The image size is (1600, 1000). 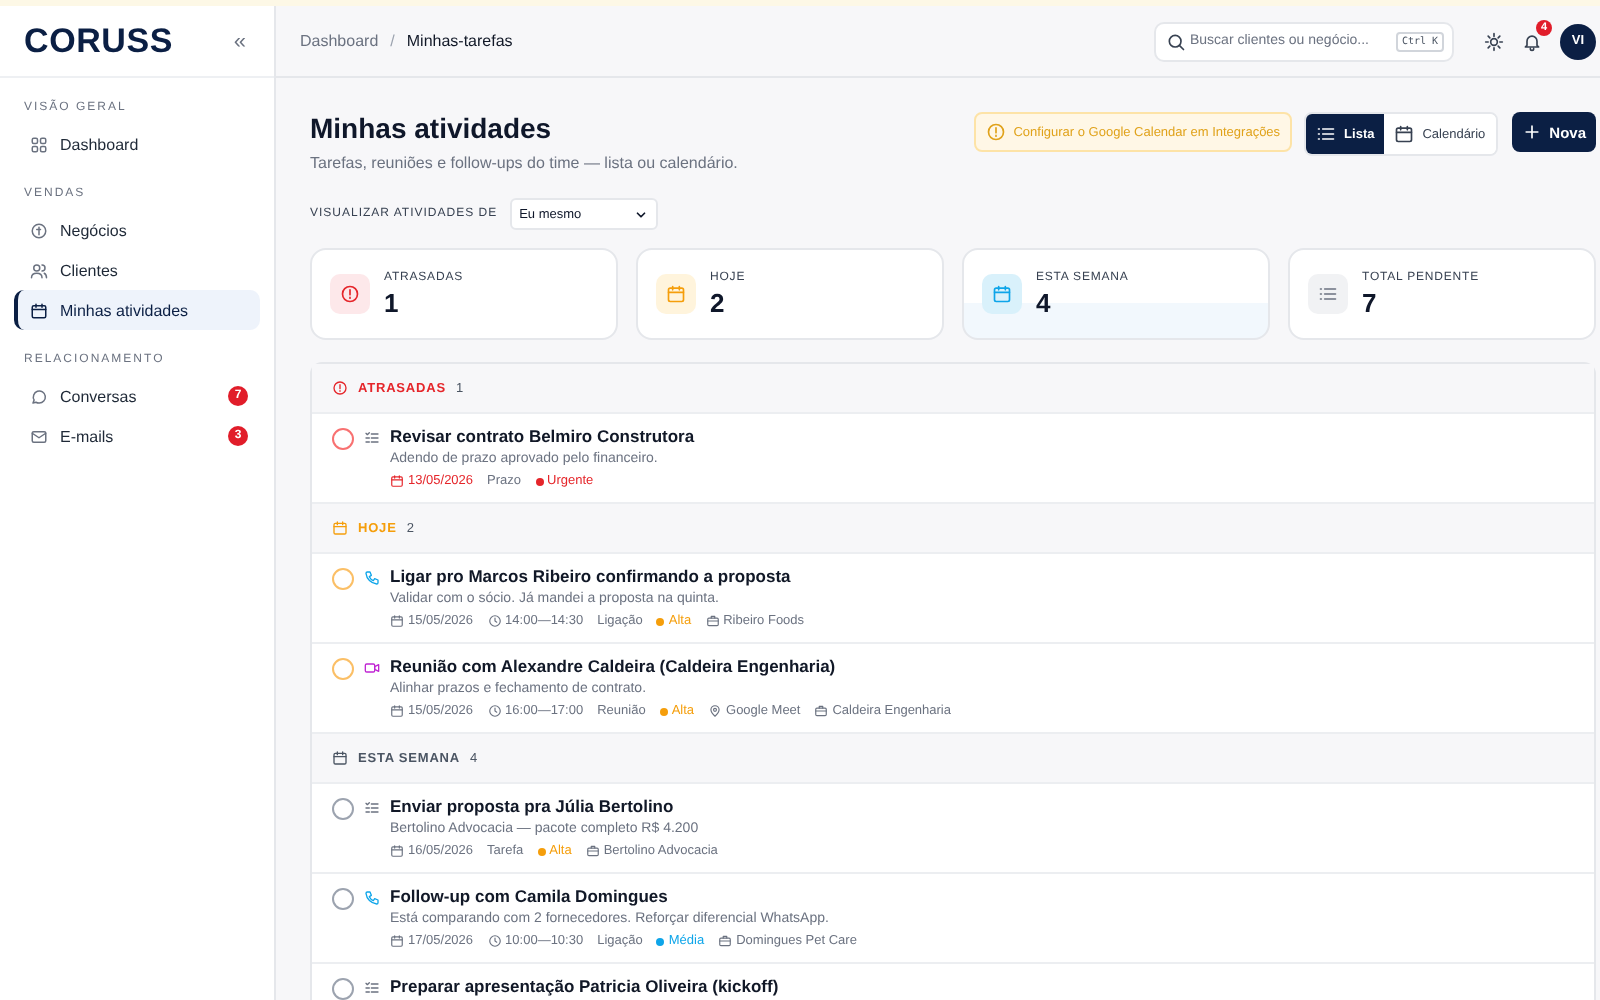 What do you see at coordinates (39, 396) in the screenshot?
I see `chat-bubble-icon` at bounding box center [39, 396].